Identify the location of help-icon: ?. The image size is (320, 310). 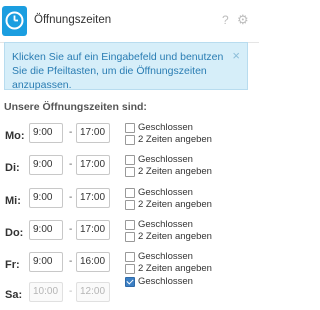
(225, 20).